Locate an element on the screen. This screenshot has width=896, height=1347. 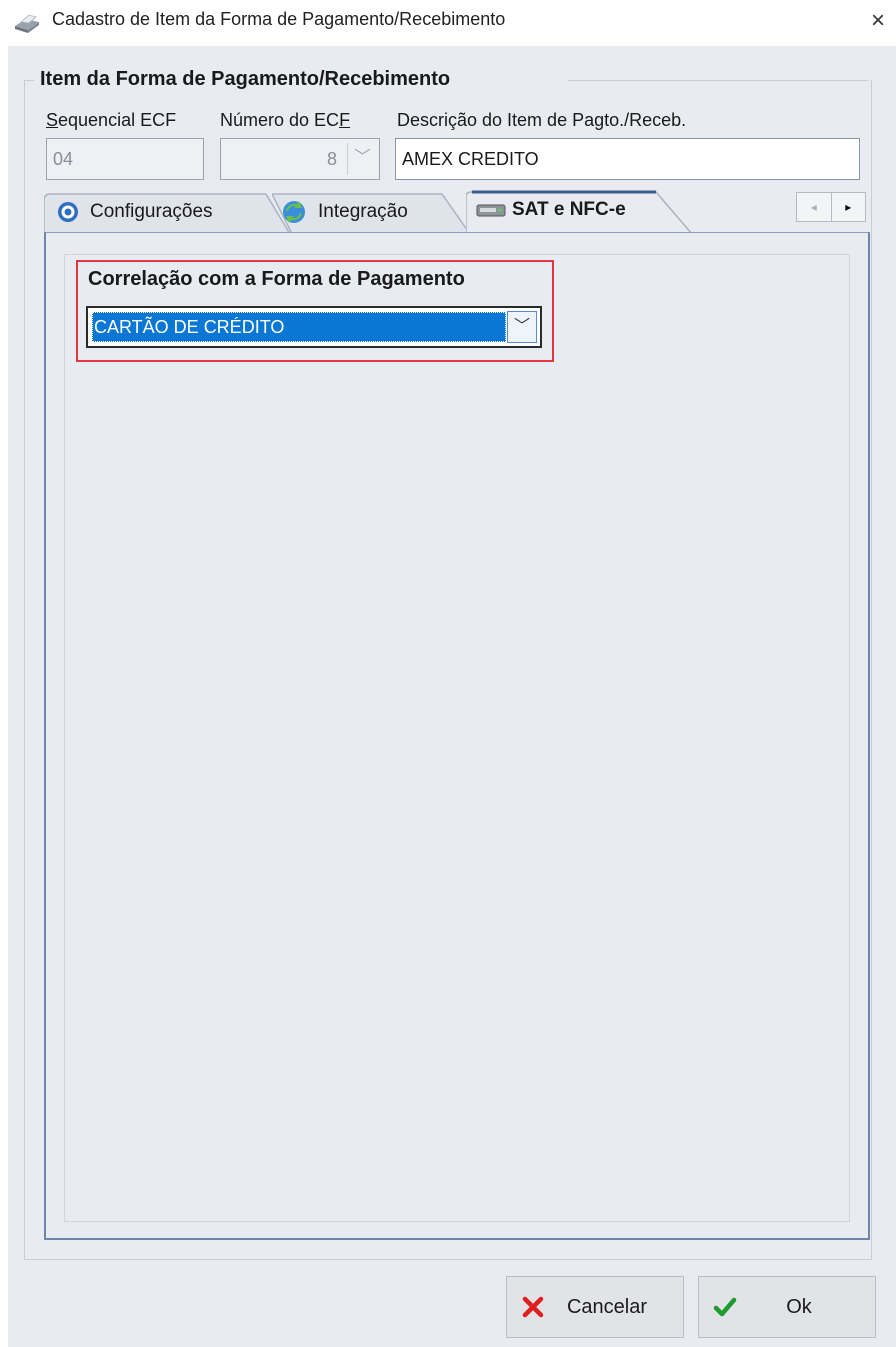
ok-button: Ok is located at coordinates (787, 1307).